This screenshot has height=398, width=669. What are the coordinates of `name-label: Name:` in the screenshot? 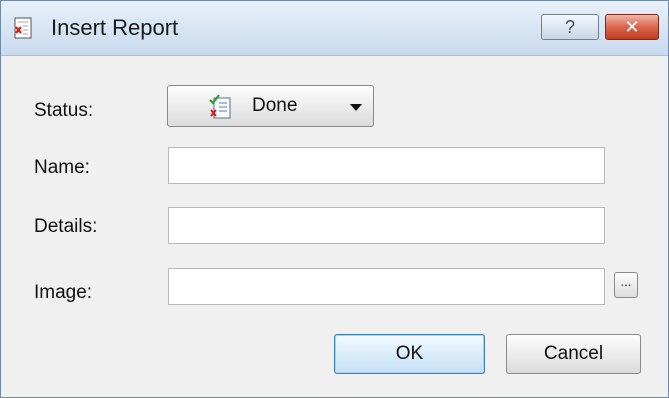 It's located at (62, 167).